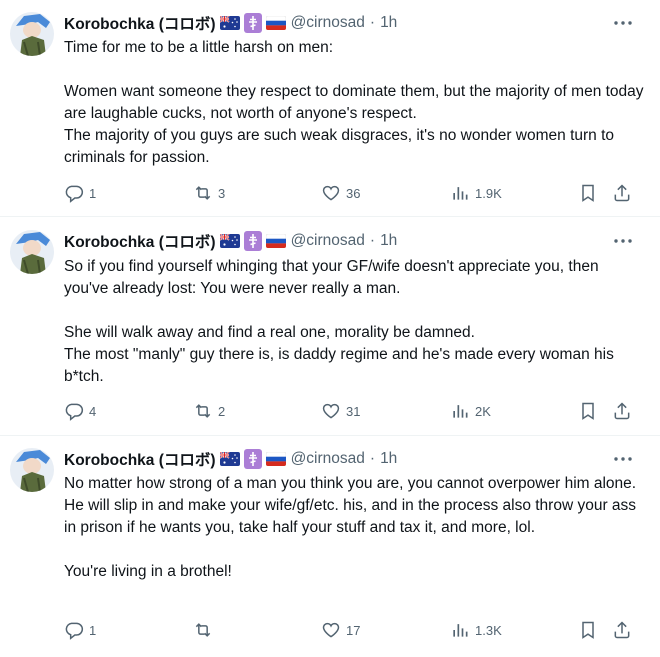 The height and width of the screenshot is (657, 660). I want to click on tweet-actions: 4 2 31 2K, so click(351, 411).